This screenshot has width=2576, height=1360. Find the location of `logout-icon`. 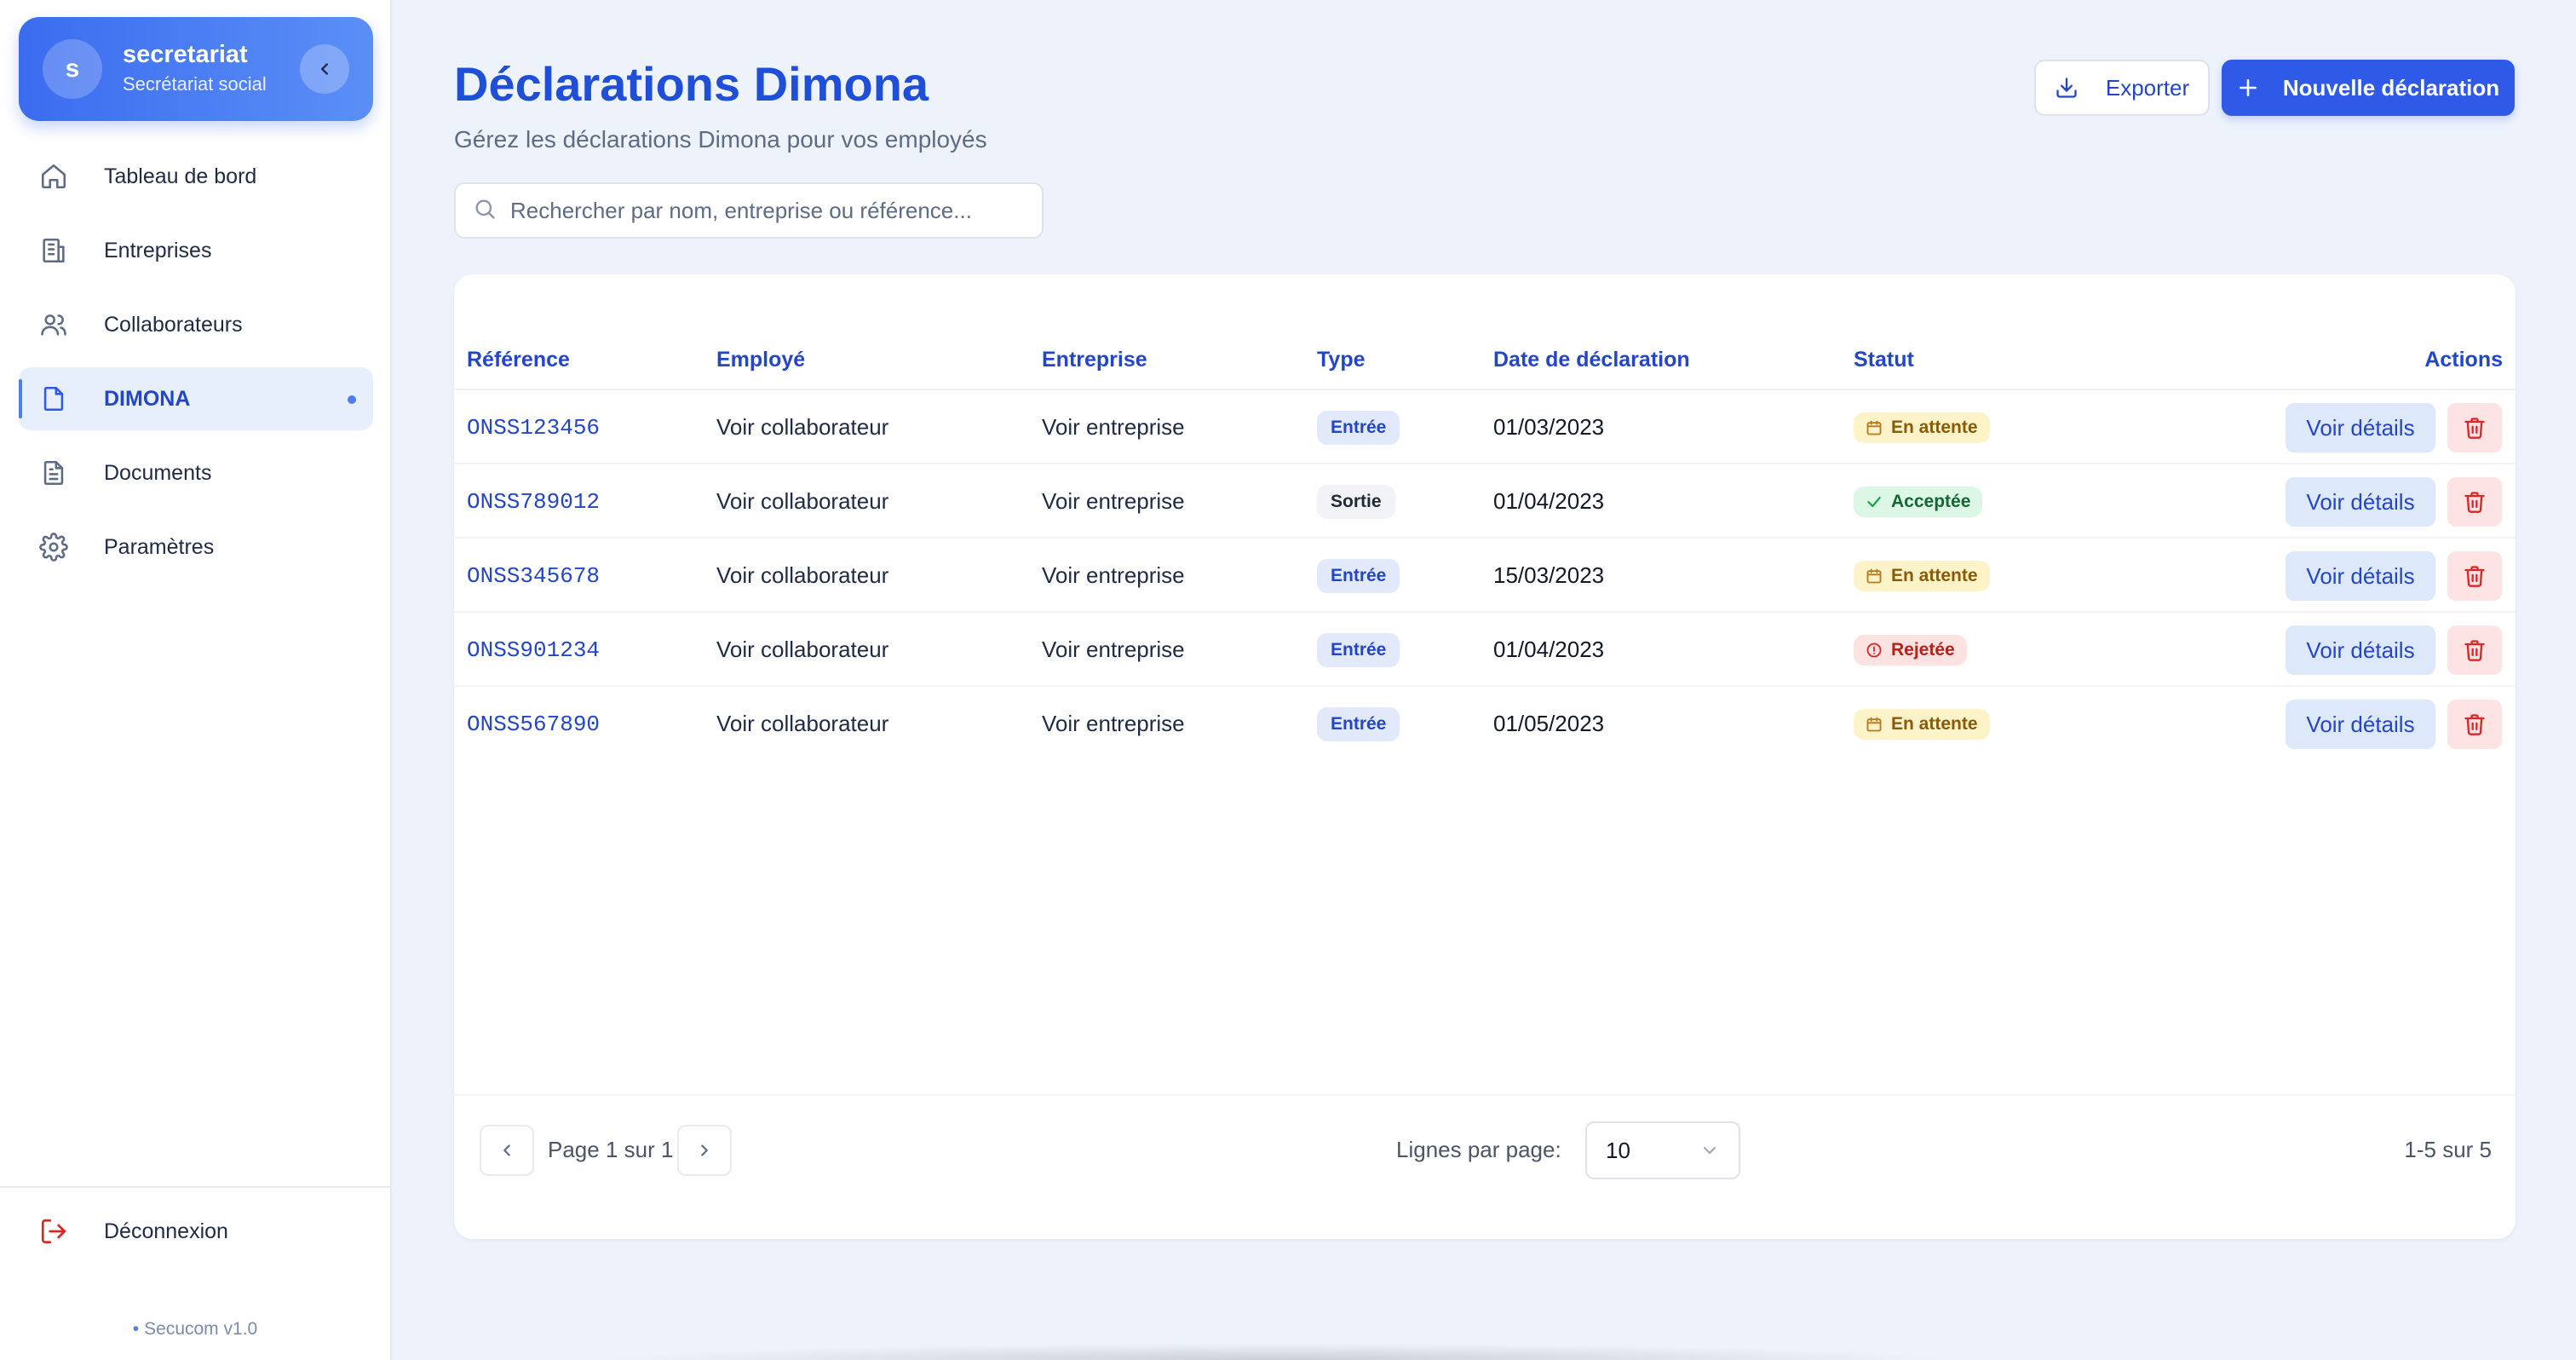

logout-icon is located at coordinates (54, 1231).